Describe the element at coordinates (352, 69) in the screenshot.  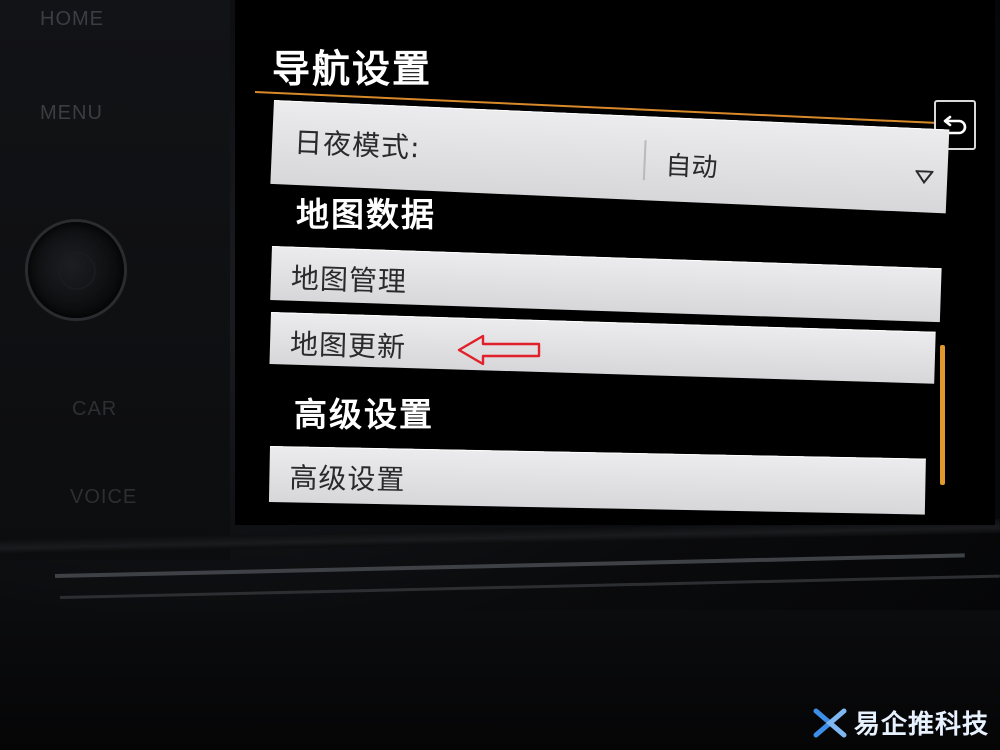
I see `page-title: 导航设置` at that location.